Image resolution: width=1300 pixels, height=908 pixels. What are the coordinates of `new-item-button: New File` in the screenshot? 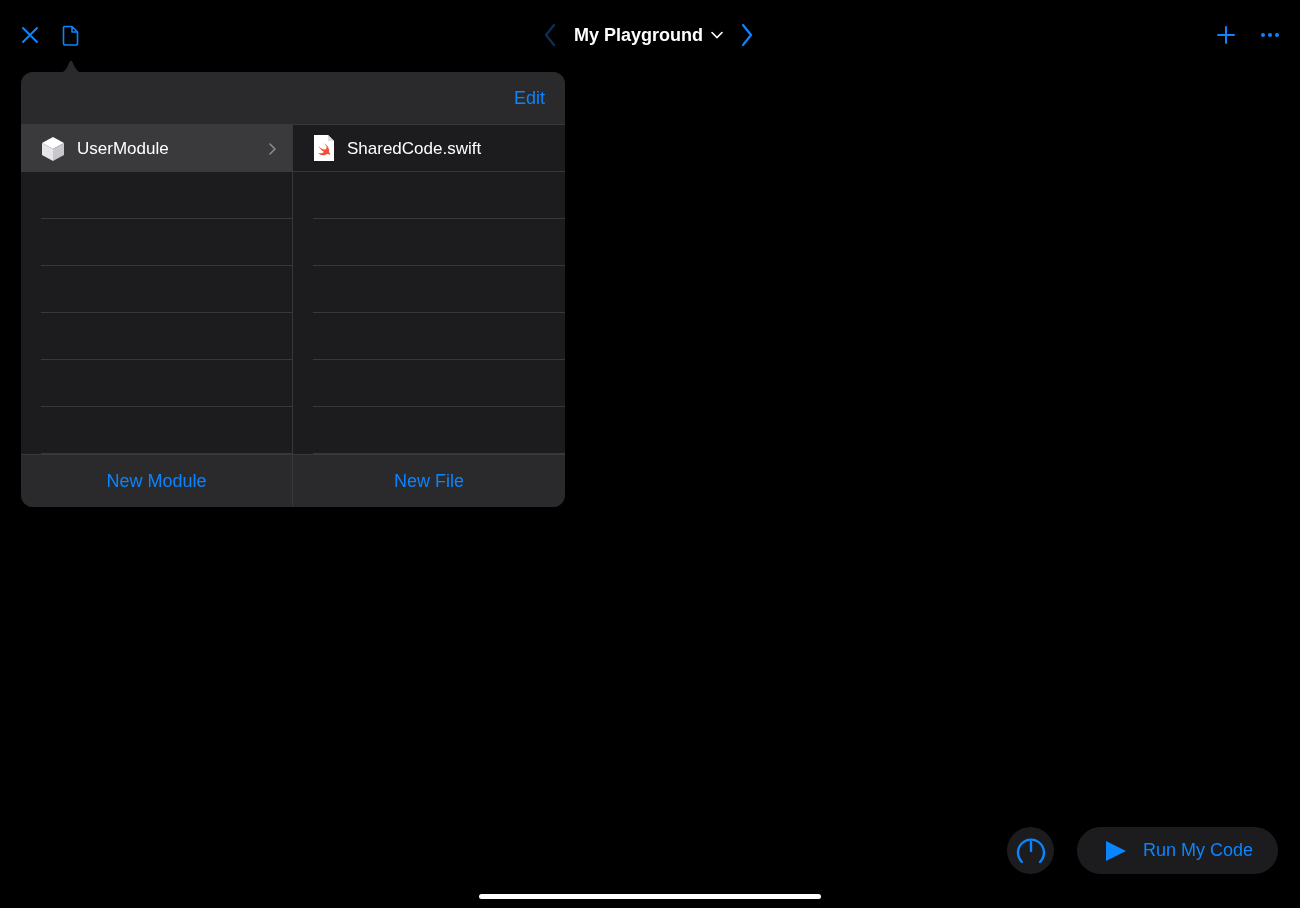 It's located at (429, 481).